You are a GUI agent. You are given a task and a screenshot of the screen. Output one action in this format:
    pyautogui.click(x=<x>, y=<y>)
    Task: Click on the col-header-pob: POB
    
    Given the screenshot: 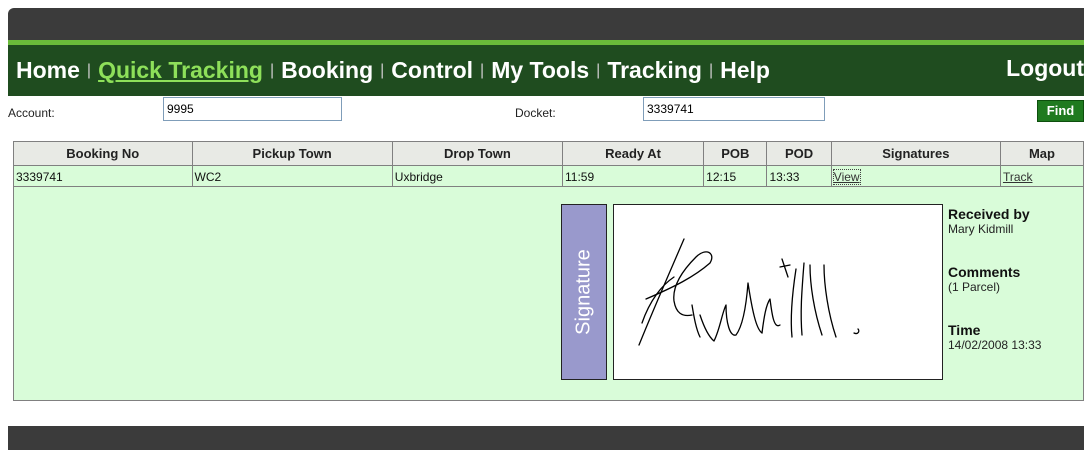 What is the action you would take?
    pyautogui.click(x=735, y=153)
    